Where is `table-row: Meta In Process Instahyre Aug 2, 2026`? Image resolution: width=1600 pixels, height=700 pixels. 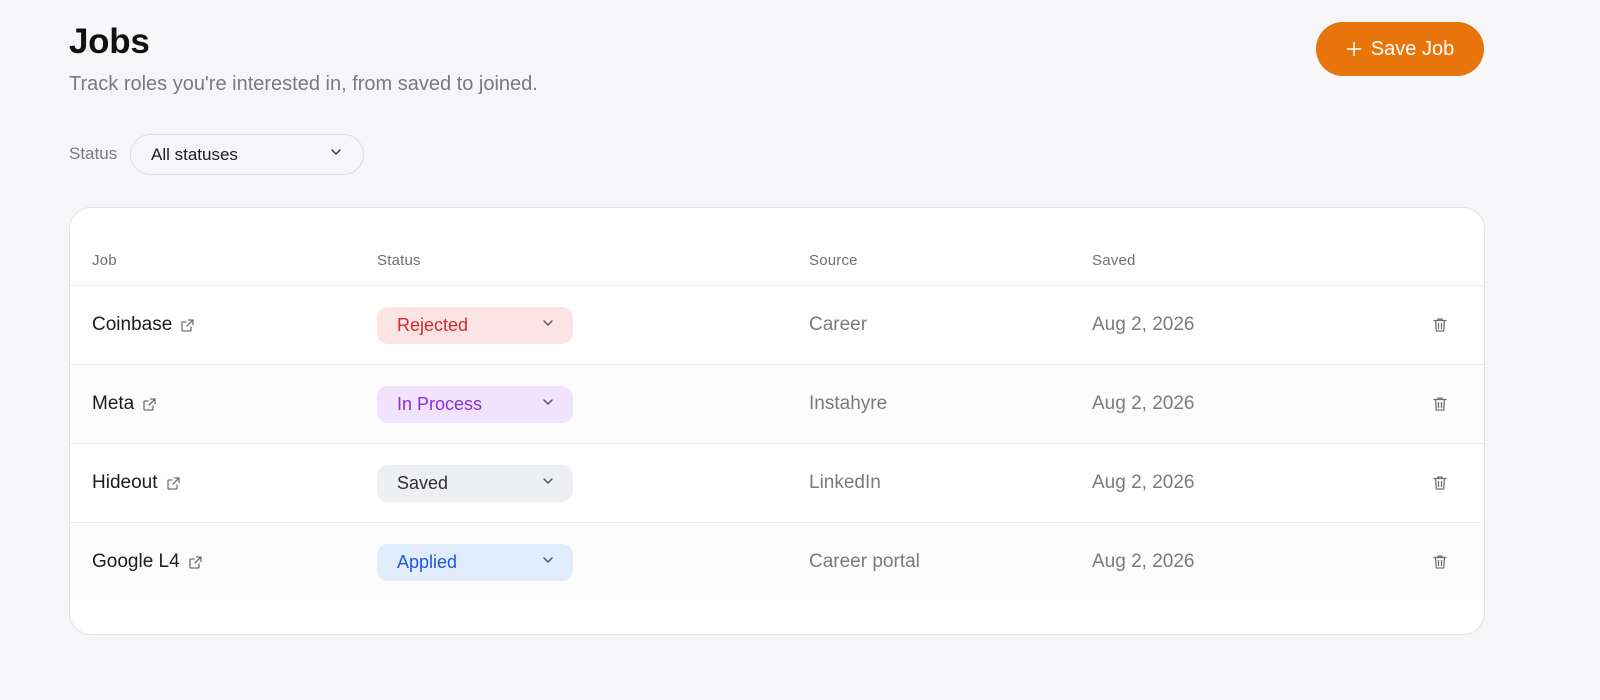
table-row: Meta In Process Instahyre Aug 2, 2026 is located at coordinates (777, 404).